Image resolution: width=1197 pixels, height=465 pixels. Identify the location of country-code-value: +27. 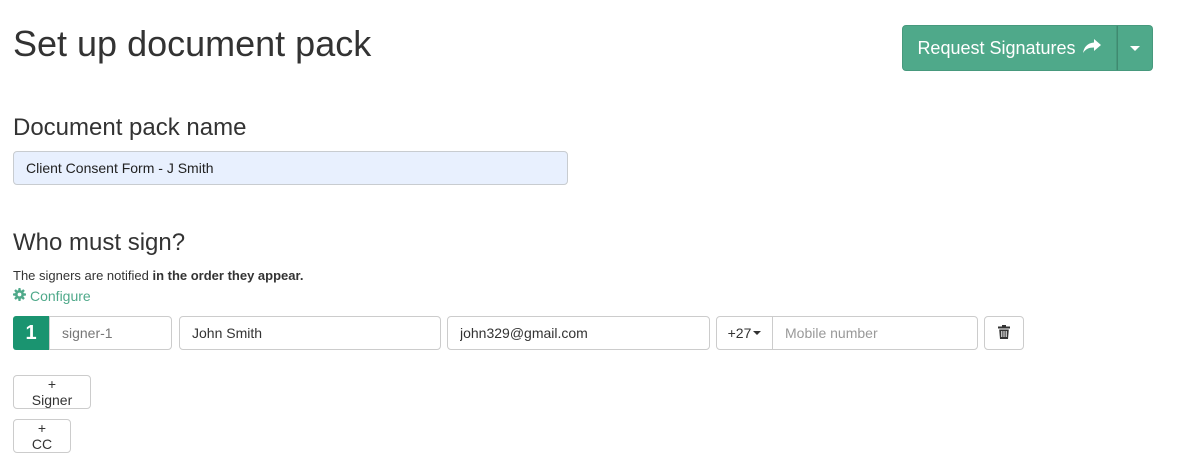
(739, 333).